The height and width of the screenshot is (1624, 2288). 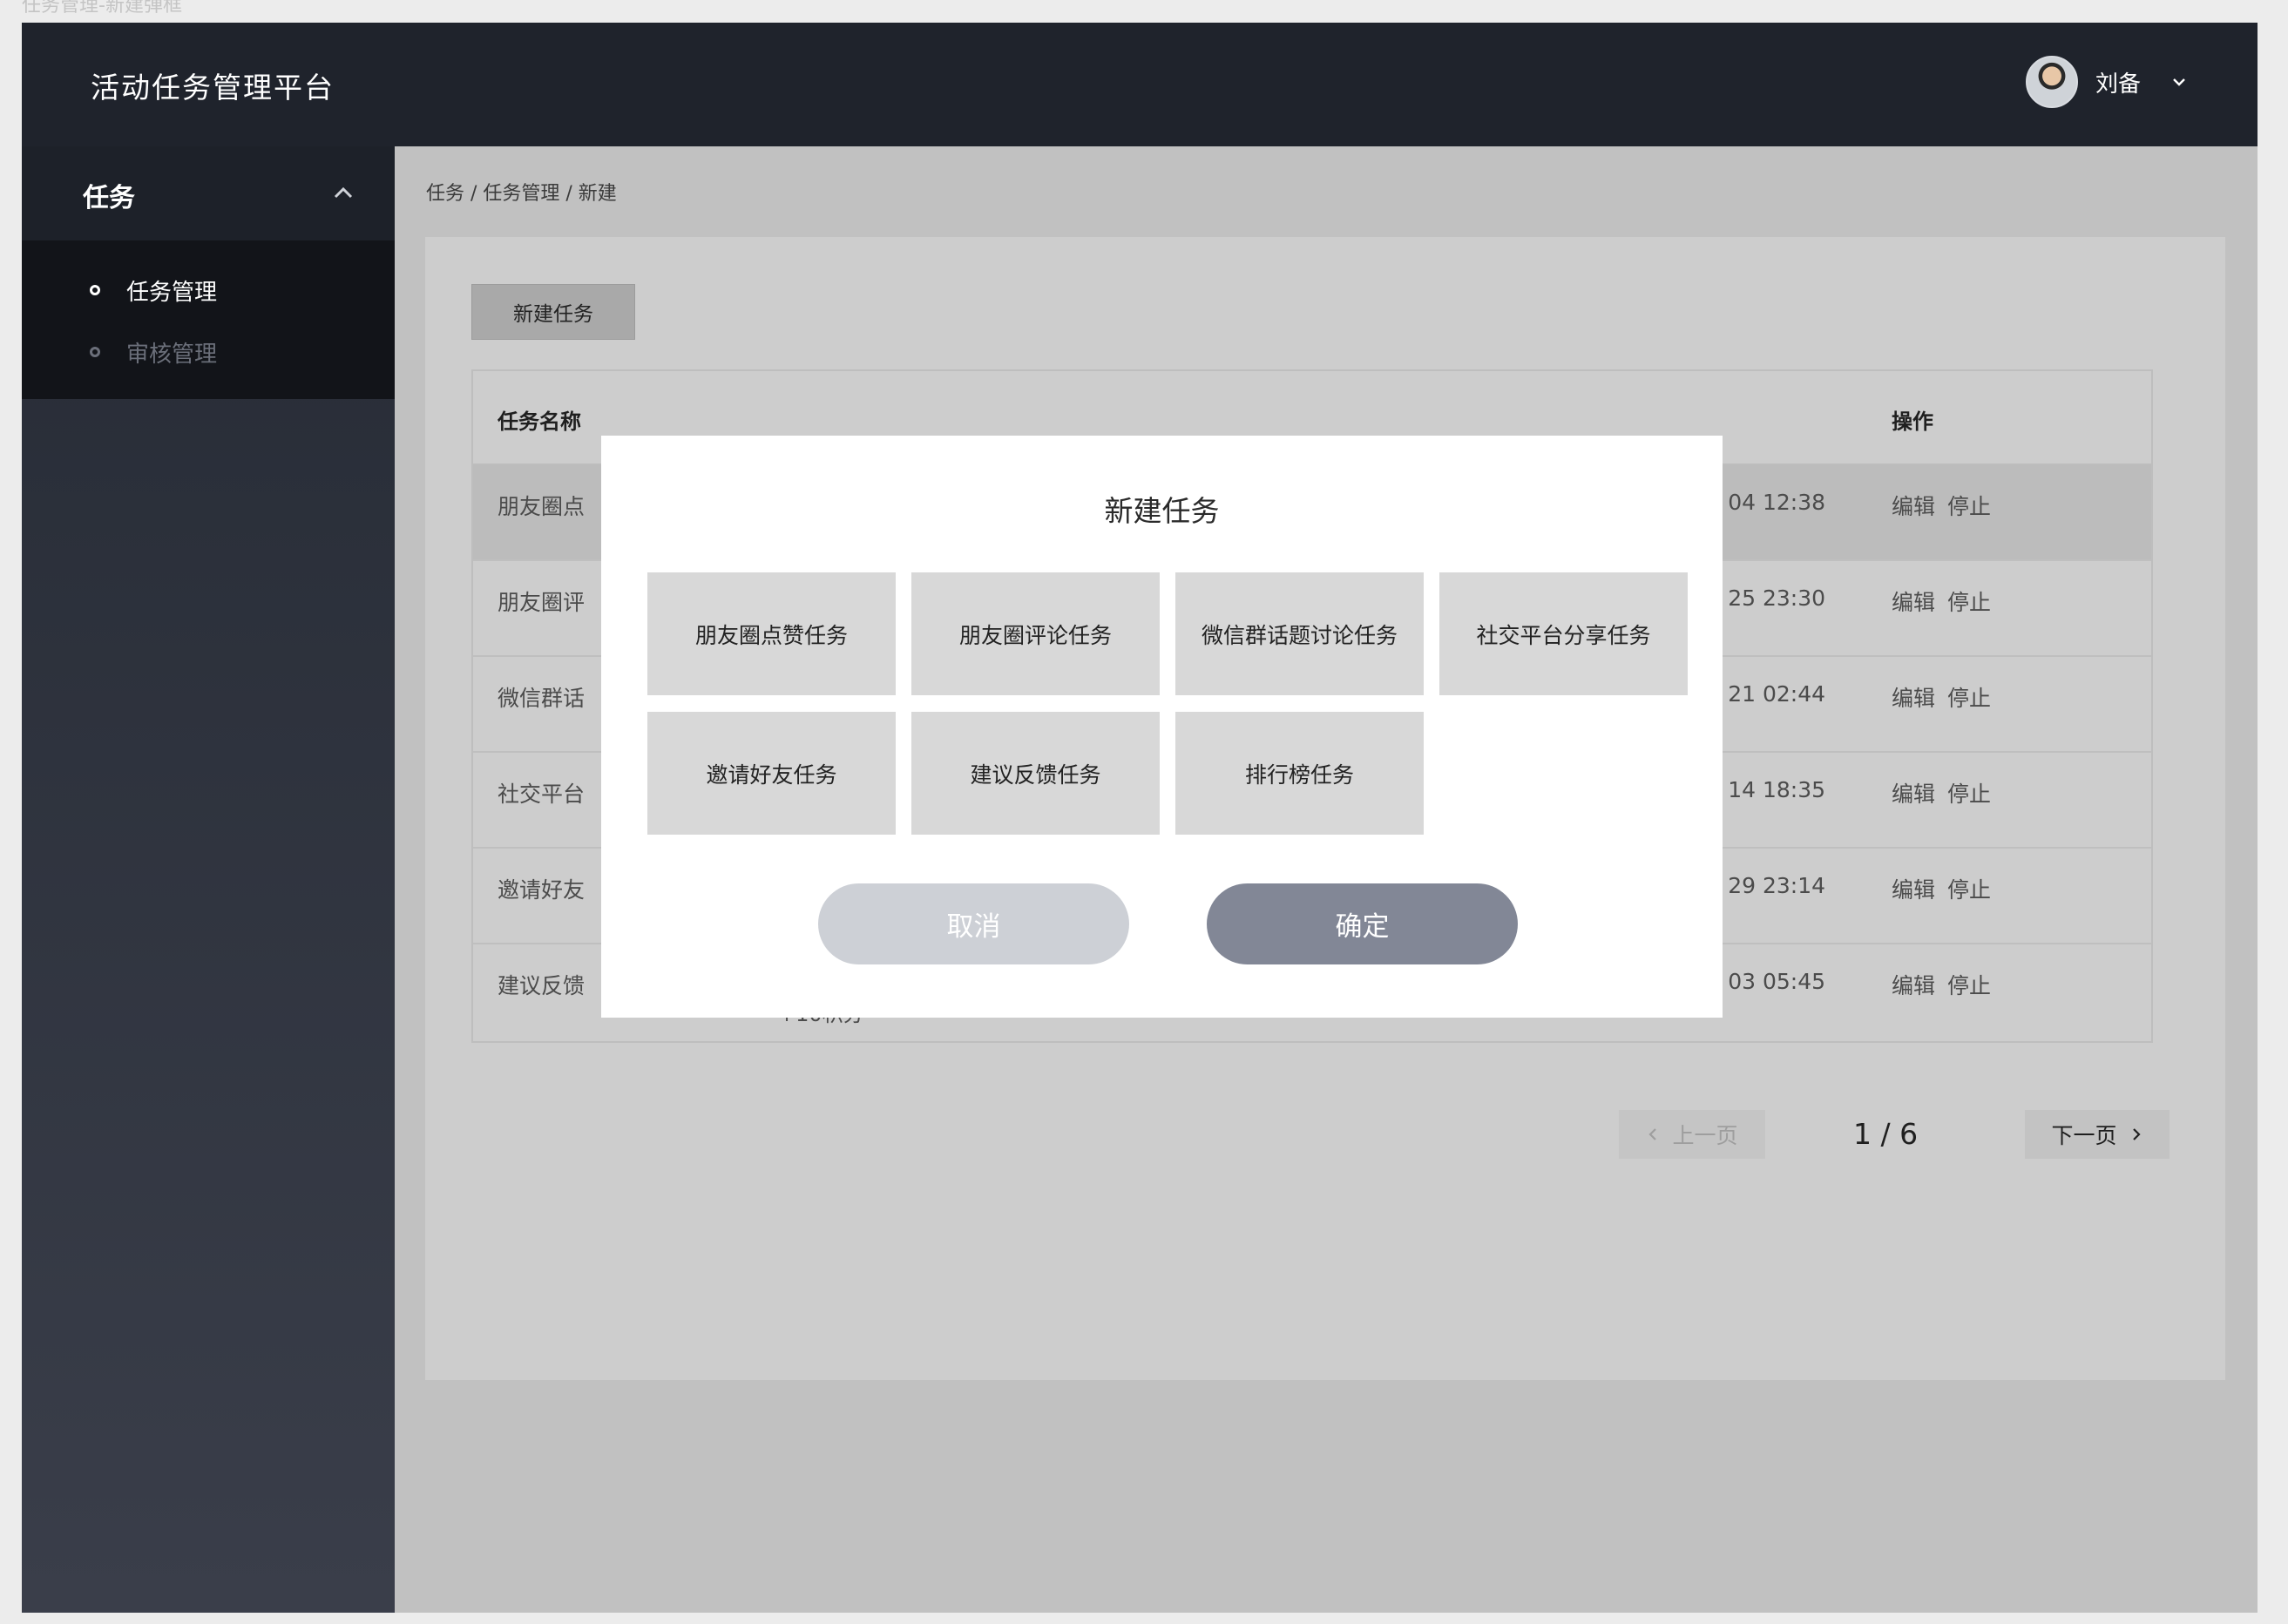 What do you see at coordinates (343, 193) in the screenshot?
I see `chevron-up-icon` at bounding box center [343, 193].